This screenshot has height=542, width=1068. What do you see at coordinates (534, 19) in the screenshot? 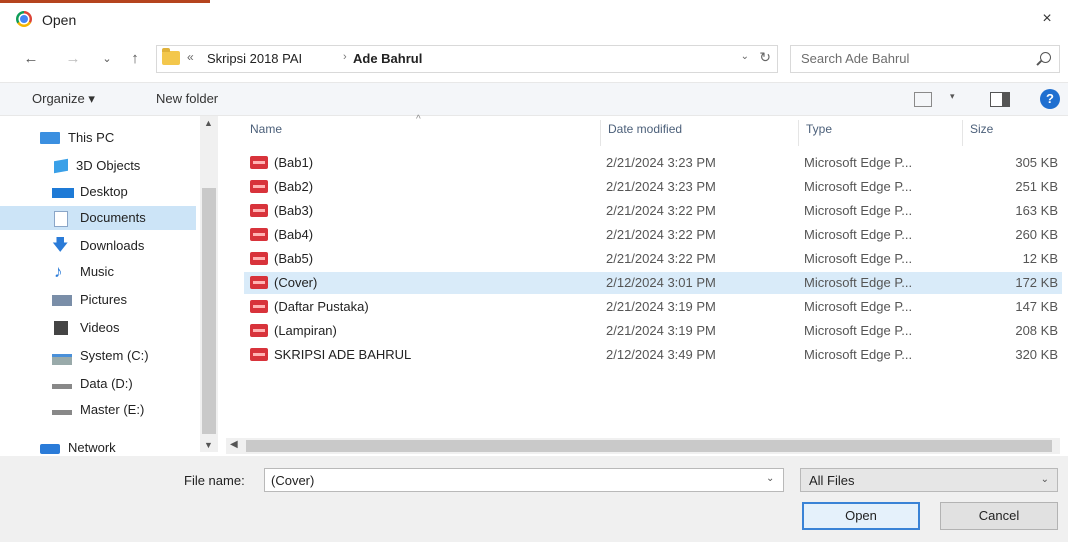
I see `title-bar: Open ×` at bounding box center [534, 19].